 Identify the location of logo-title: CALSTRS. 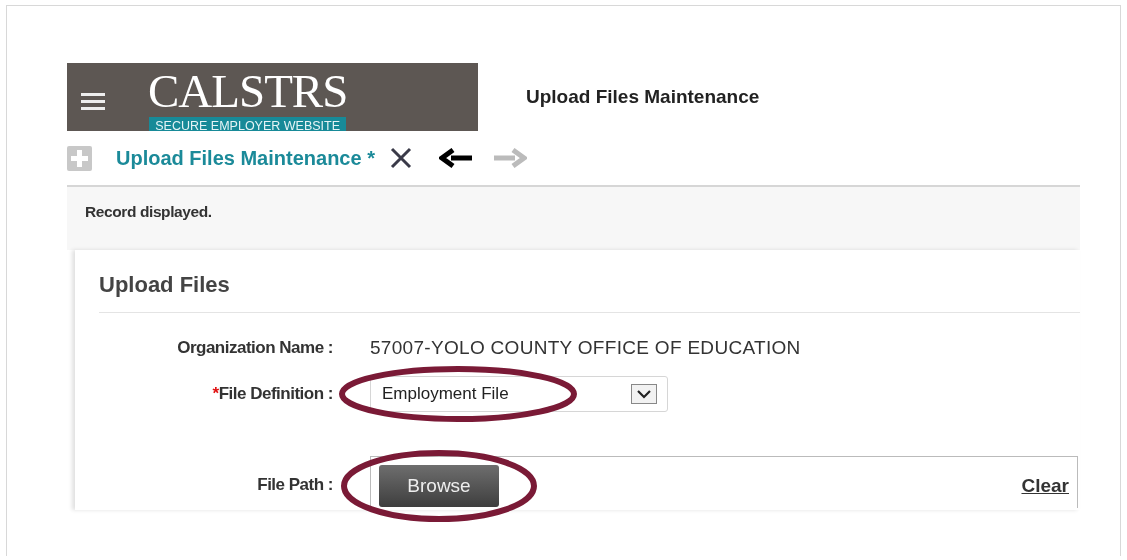
(248, 91).